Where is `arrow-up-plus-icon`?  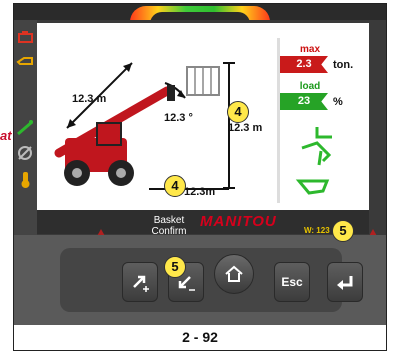 arrow-up-plus-icon is located at coordinates (141, 283).